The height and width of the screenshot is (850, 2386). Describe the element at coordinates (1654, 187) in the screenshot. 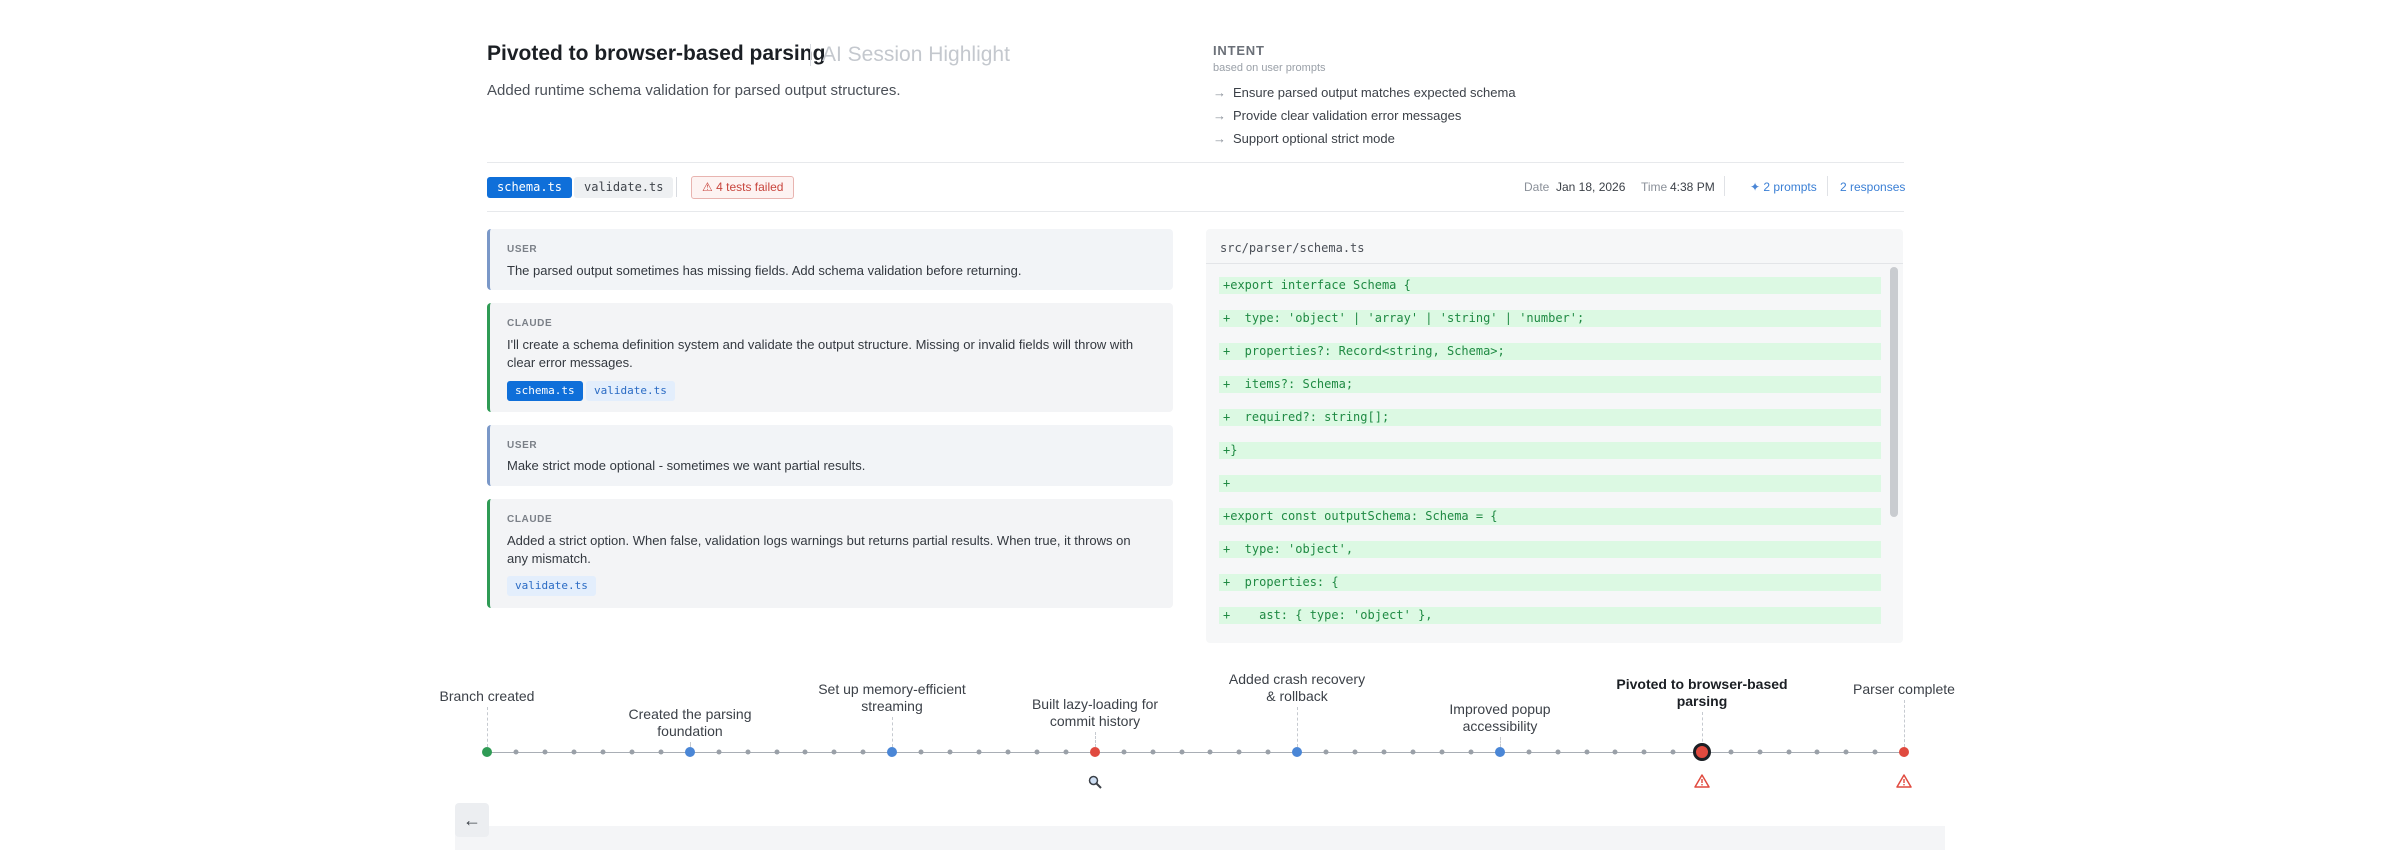

I see `time-label: Time` at that location.